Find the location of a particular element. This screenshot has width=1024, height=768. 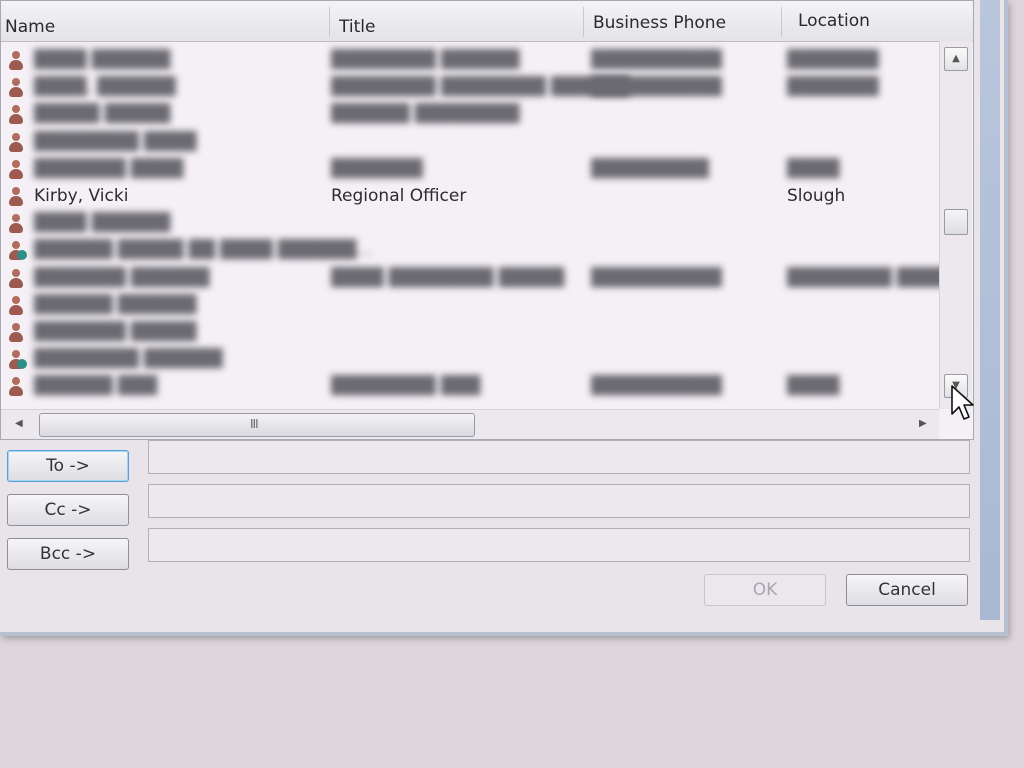

contact-row: ██████ ███ ████████ ███ ██████████ ████ is located at coordinates (468, 386).